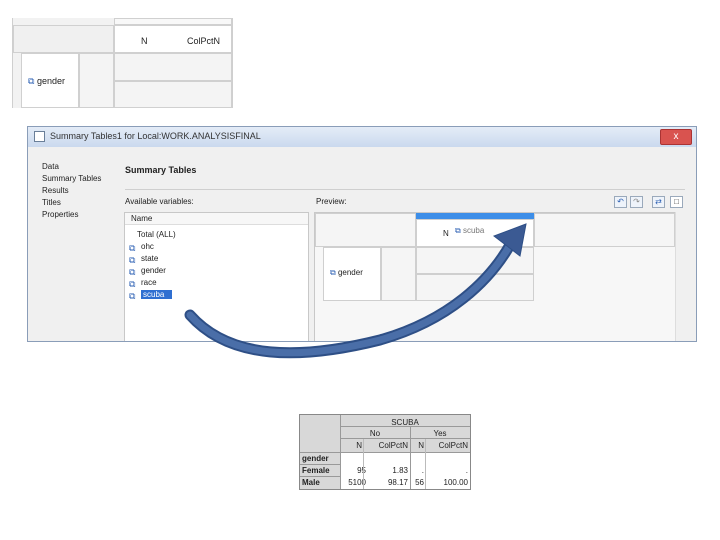 This screenshot has width=720, height=540. Describe the element at coordinates (397, 482) in the screenshot. I see `cell-male-pct-no: 98.17` at that location.